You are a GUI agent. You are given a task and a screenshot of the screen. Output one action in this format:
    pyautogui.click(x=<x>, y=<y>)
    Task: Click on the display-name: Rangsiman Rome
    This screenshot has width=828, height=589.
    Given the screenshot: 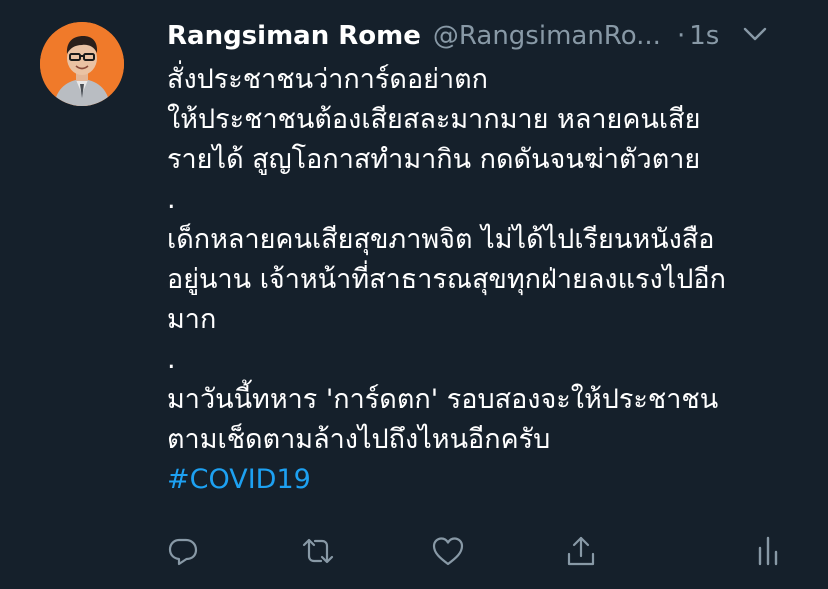 What is the action you would take?
    pyautogui.click(x=294, y=36)
    